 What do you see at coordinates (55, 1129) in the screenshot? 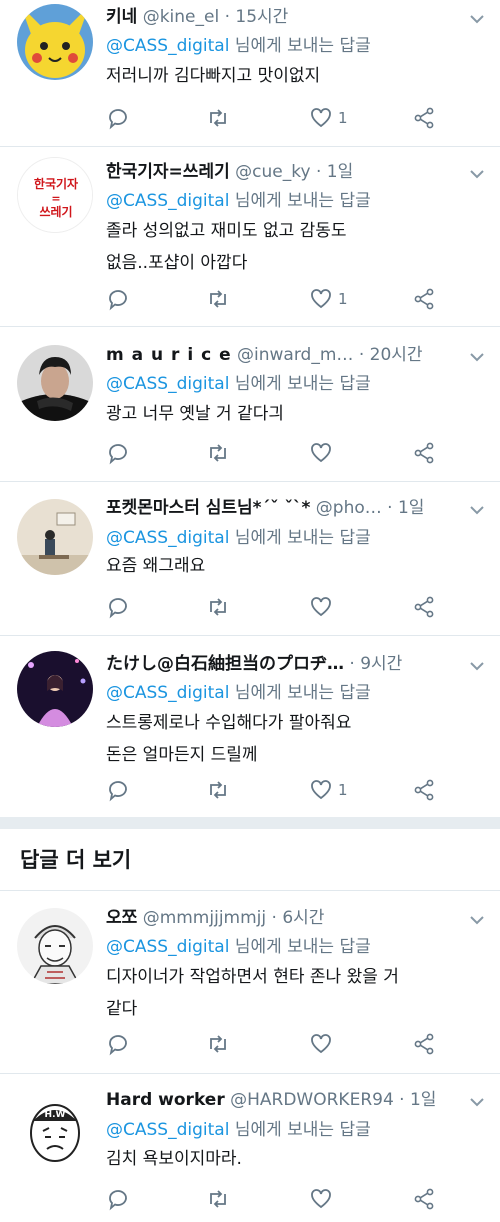
I see `meme-face-avatar: H.W` at bounding box center [55, 1129].